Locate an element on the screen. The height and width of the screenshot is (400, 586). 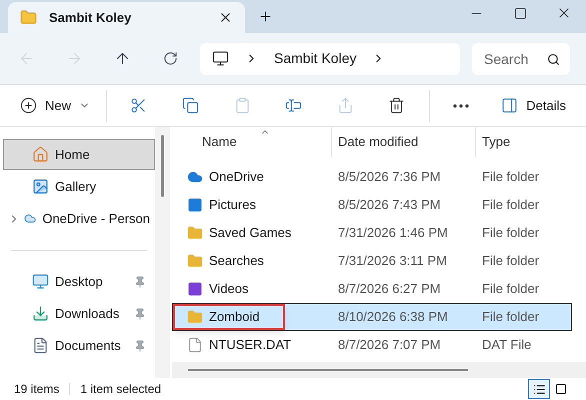
address-bar: Sambit Koley is located at coordinates (330, 58).